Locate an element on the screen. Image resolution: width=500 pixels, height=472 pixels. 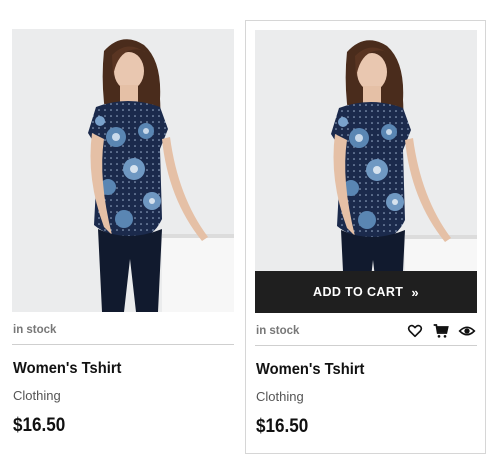
eye-icon is located at coordinates (467, 331).